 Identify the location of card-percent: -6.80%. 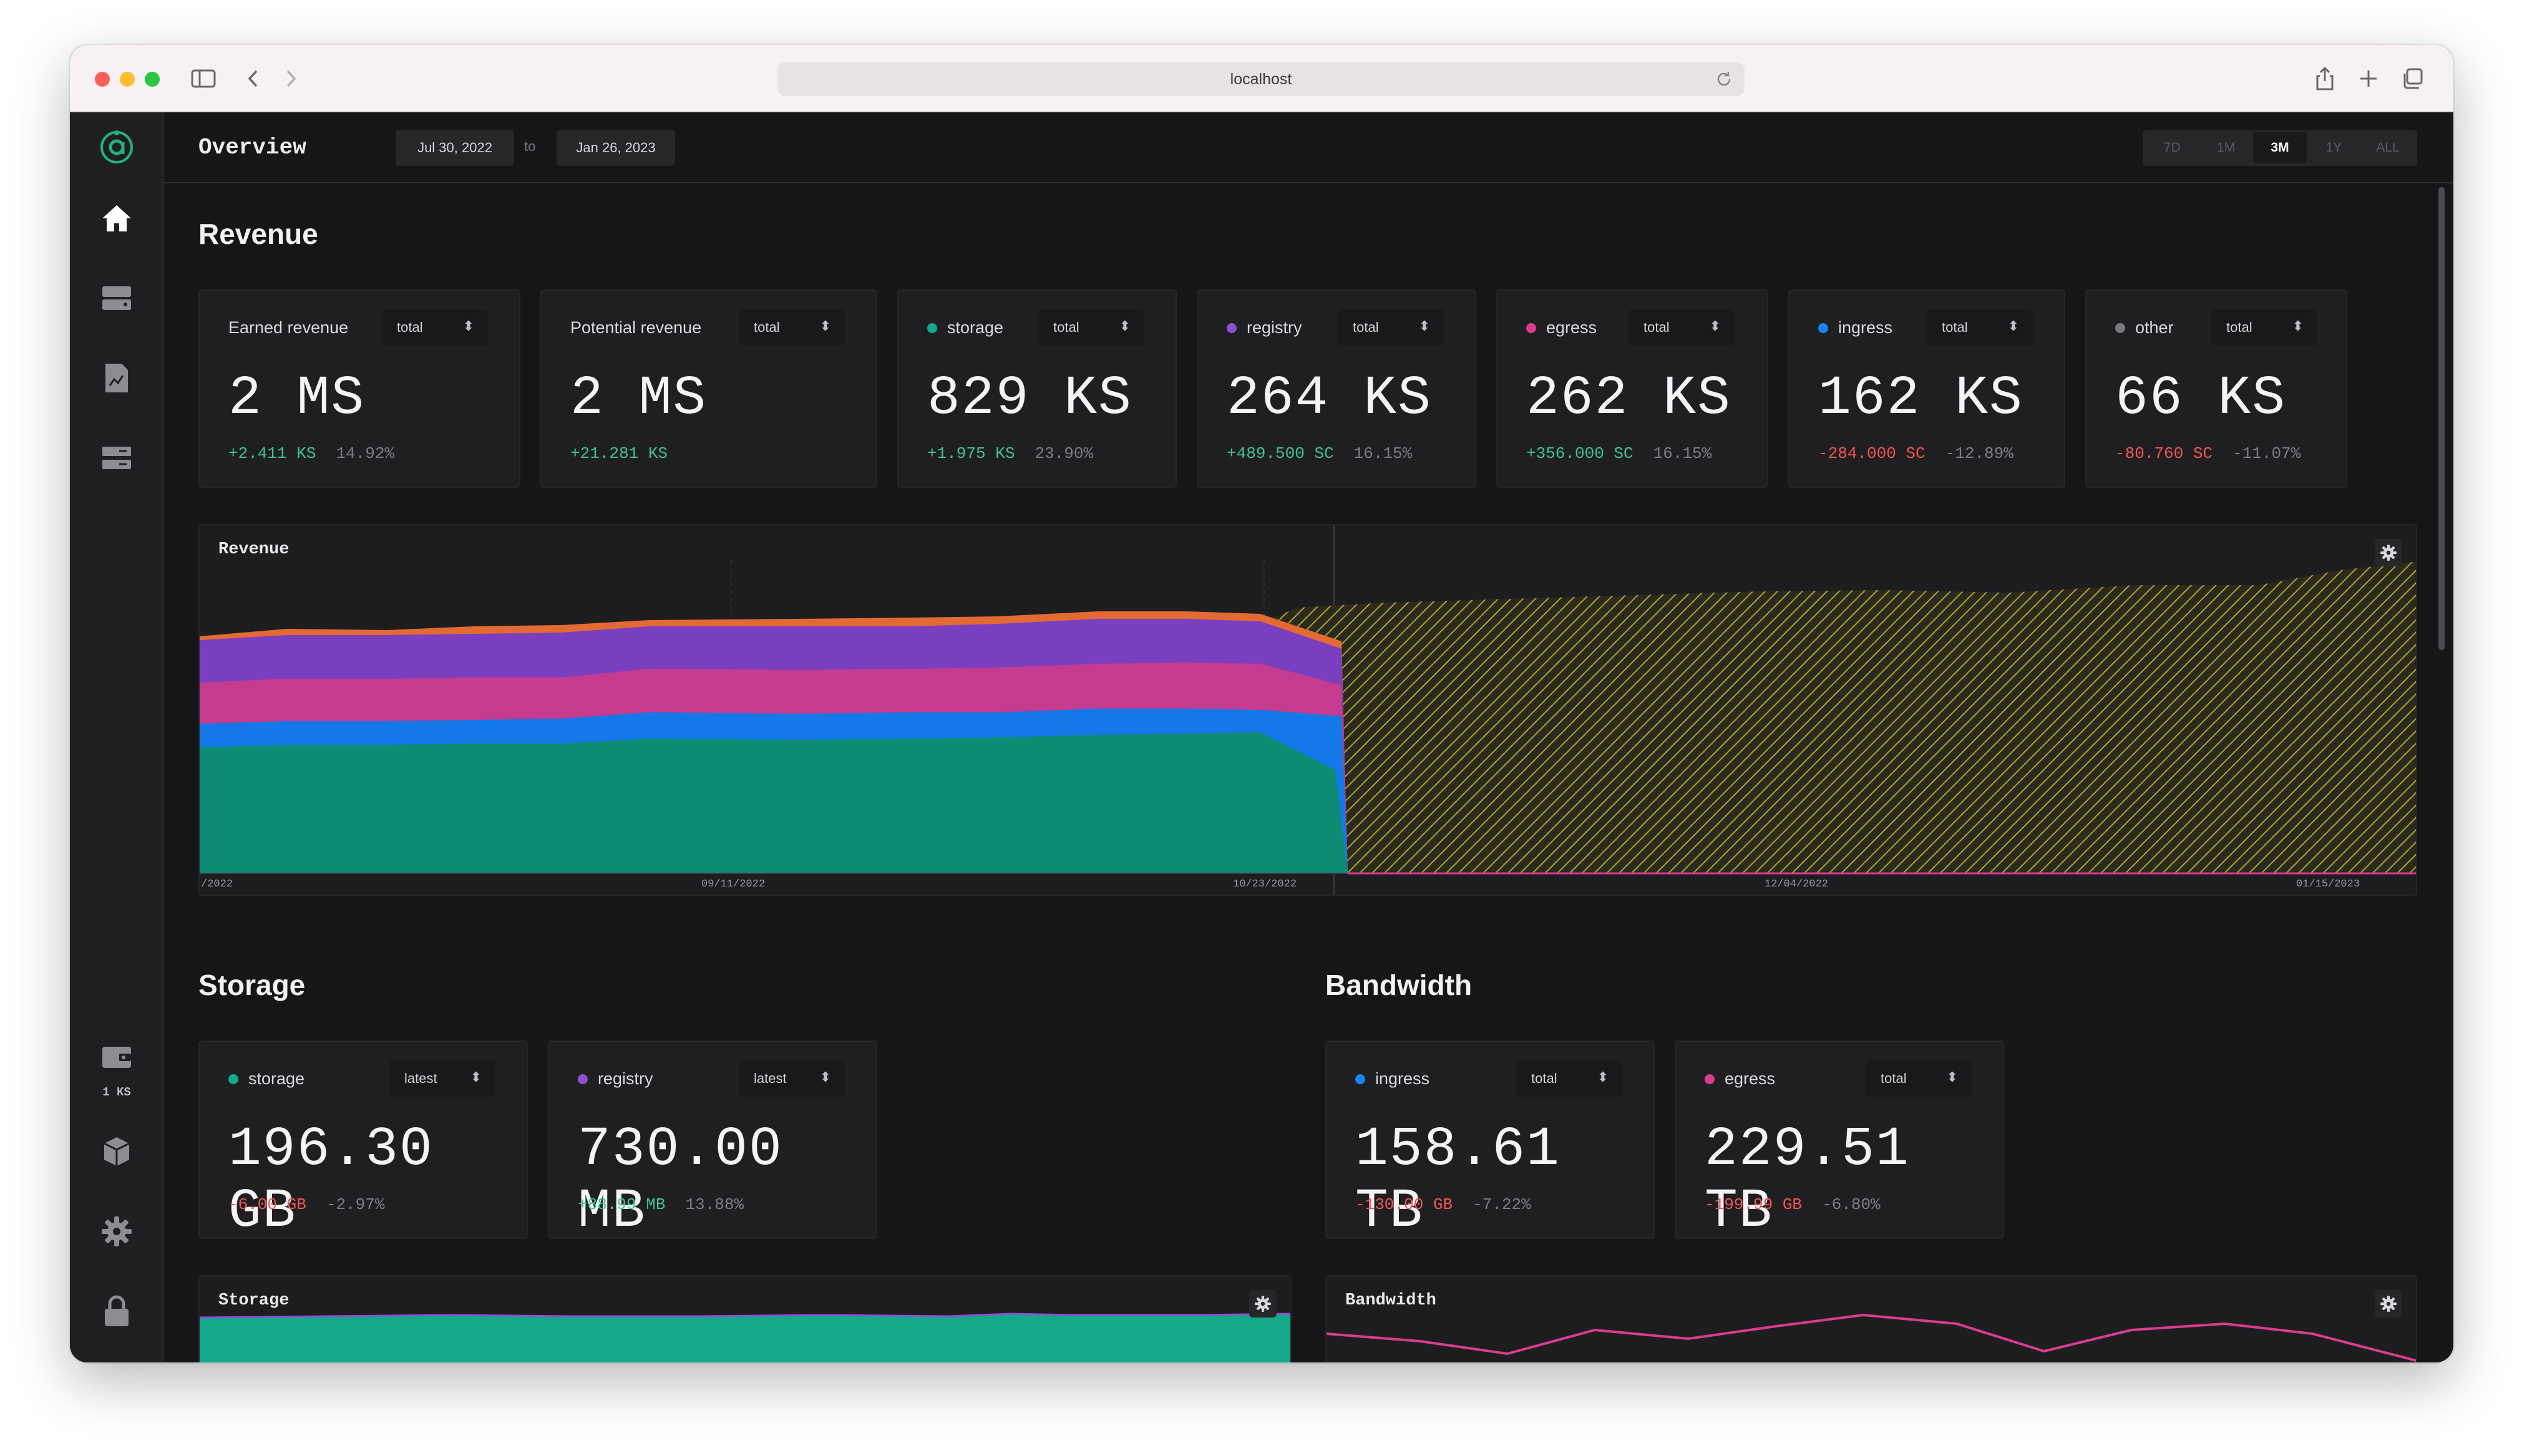
(1852, 1204).